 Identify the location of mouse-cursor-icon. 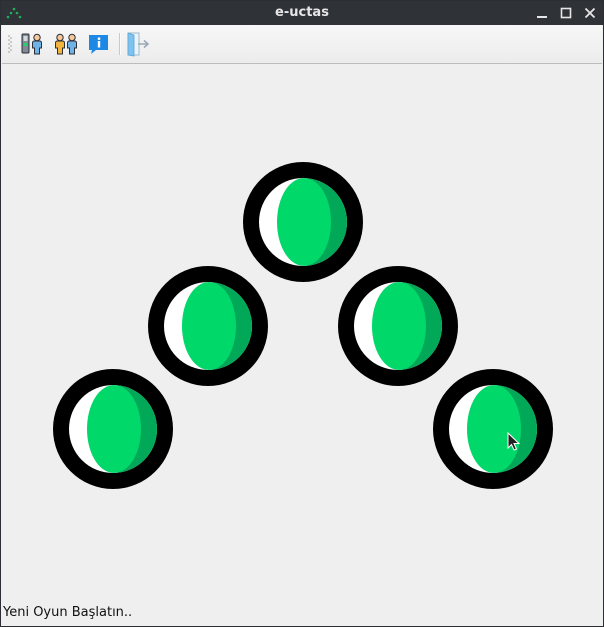
(514, 441).